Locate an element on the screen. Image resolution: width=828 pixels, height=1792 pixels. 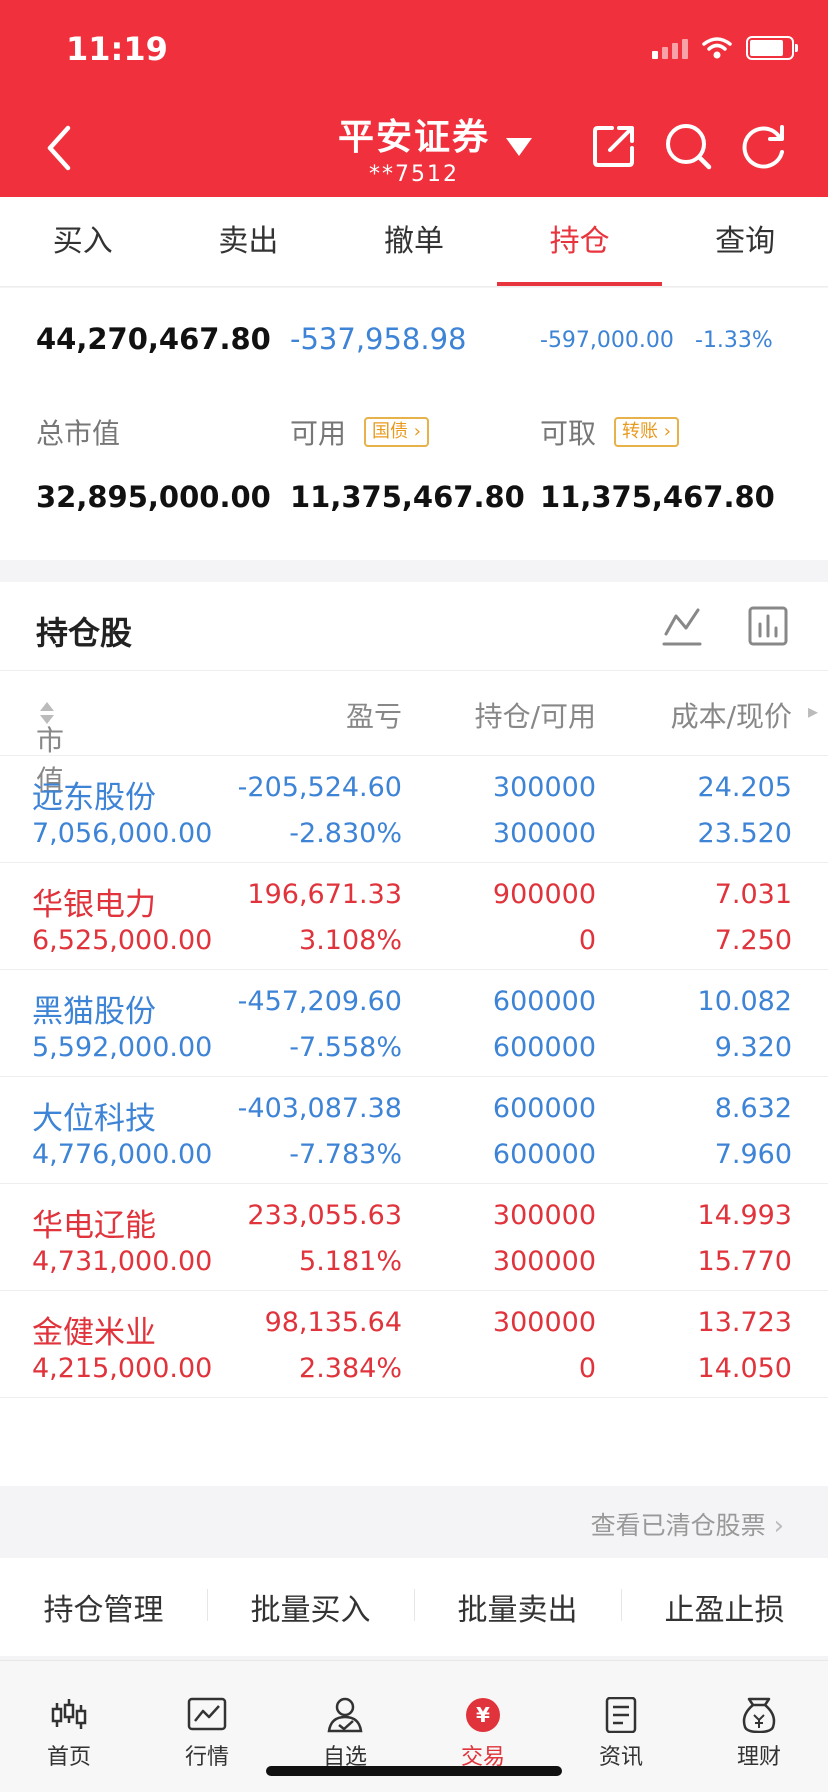
refresh-icon is located at coordinates (764, 146).